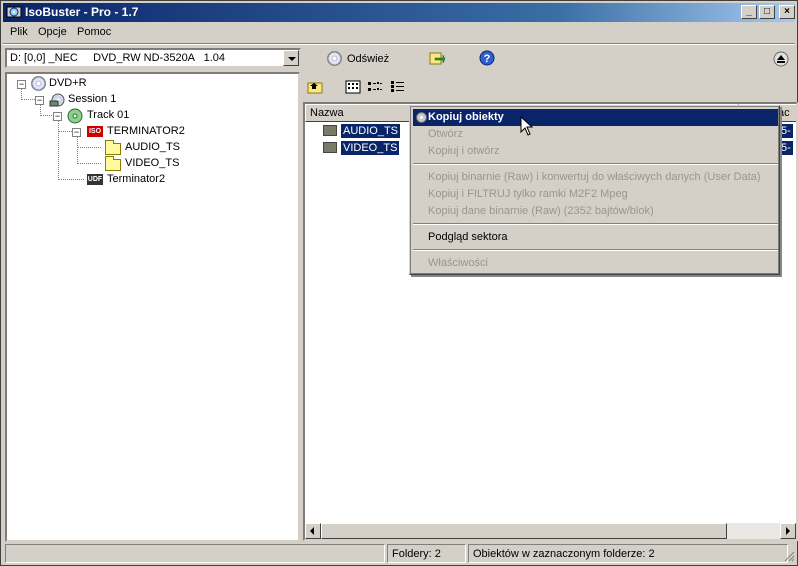  What do you see at coordinates (14, 12) in the screenshot?
I see `app-icon` at bounding box center [14, 12].